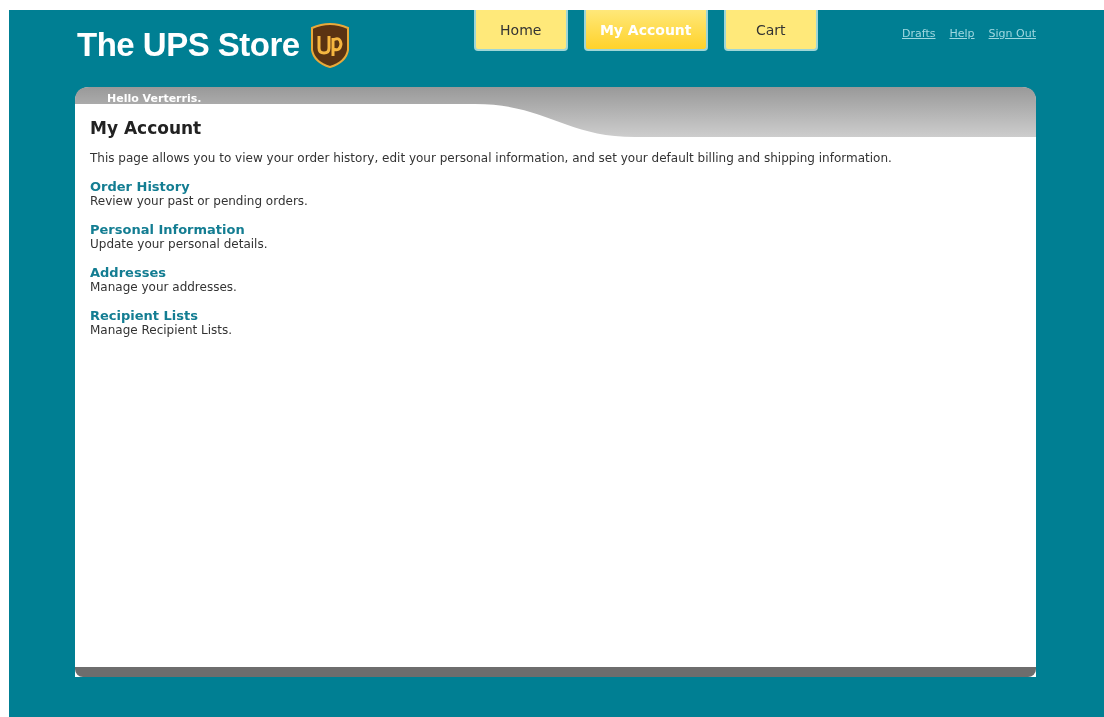  What do you see at coordinates (128, 272) in the screenshot?
I see `section-link: Addresses` at bounding box center [128, 272].